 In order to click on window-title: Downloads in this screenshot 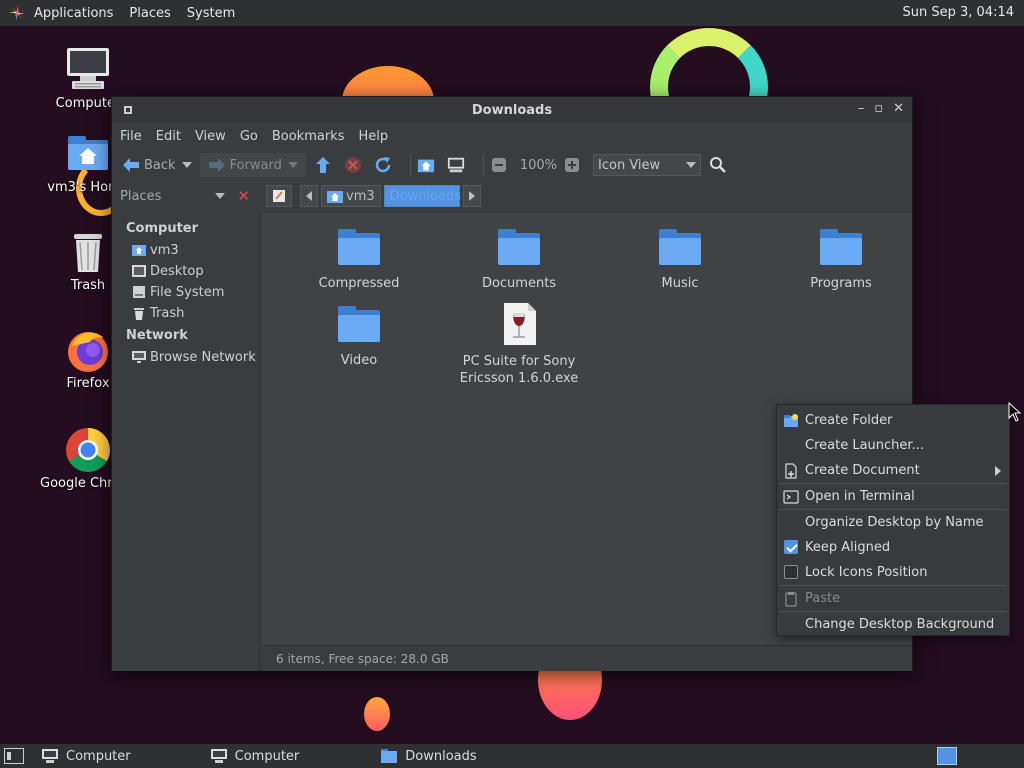, I will do `click(512, 110)`.